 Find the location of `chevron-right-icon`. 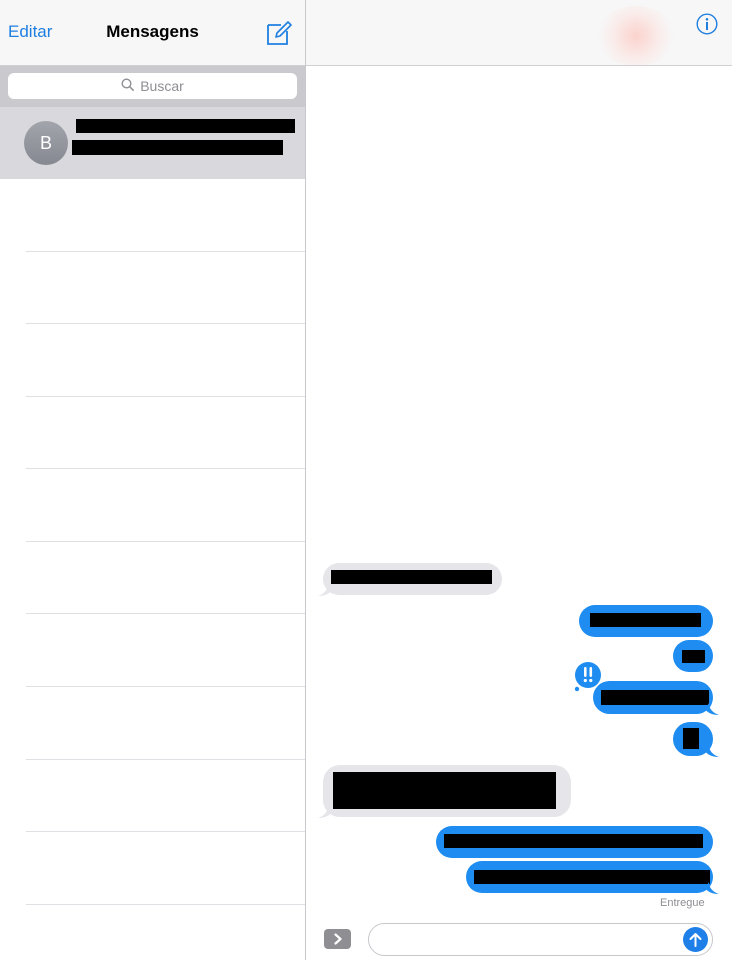

chevron-right-icon is located at coordinates (337, 939).